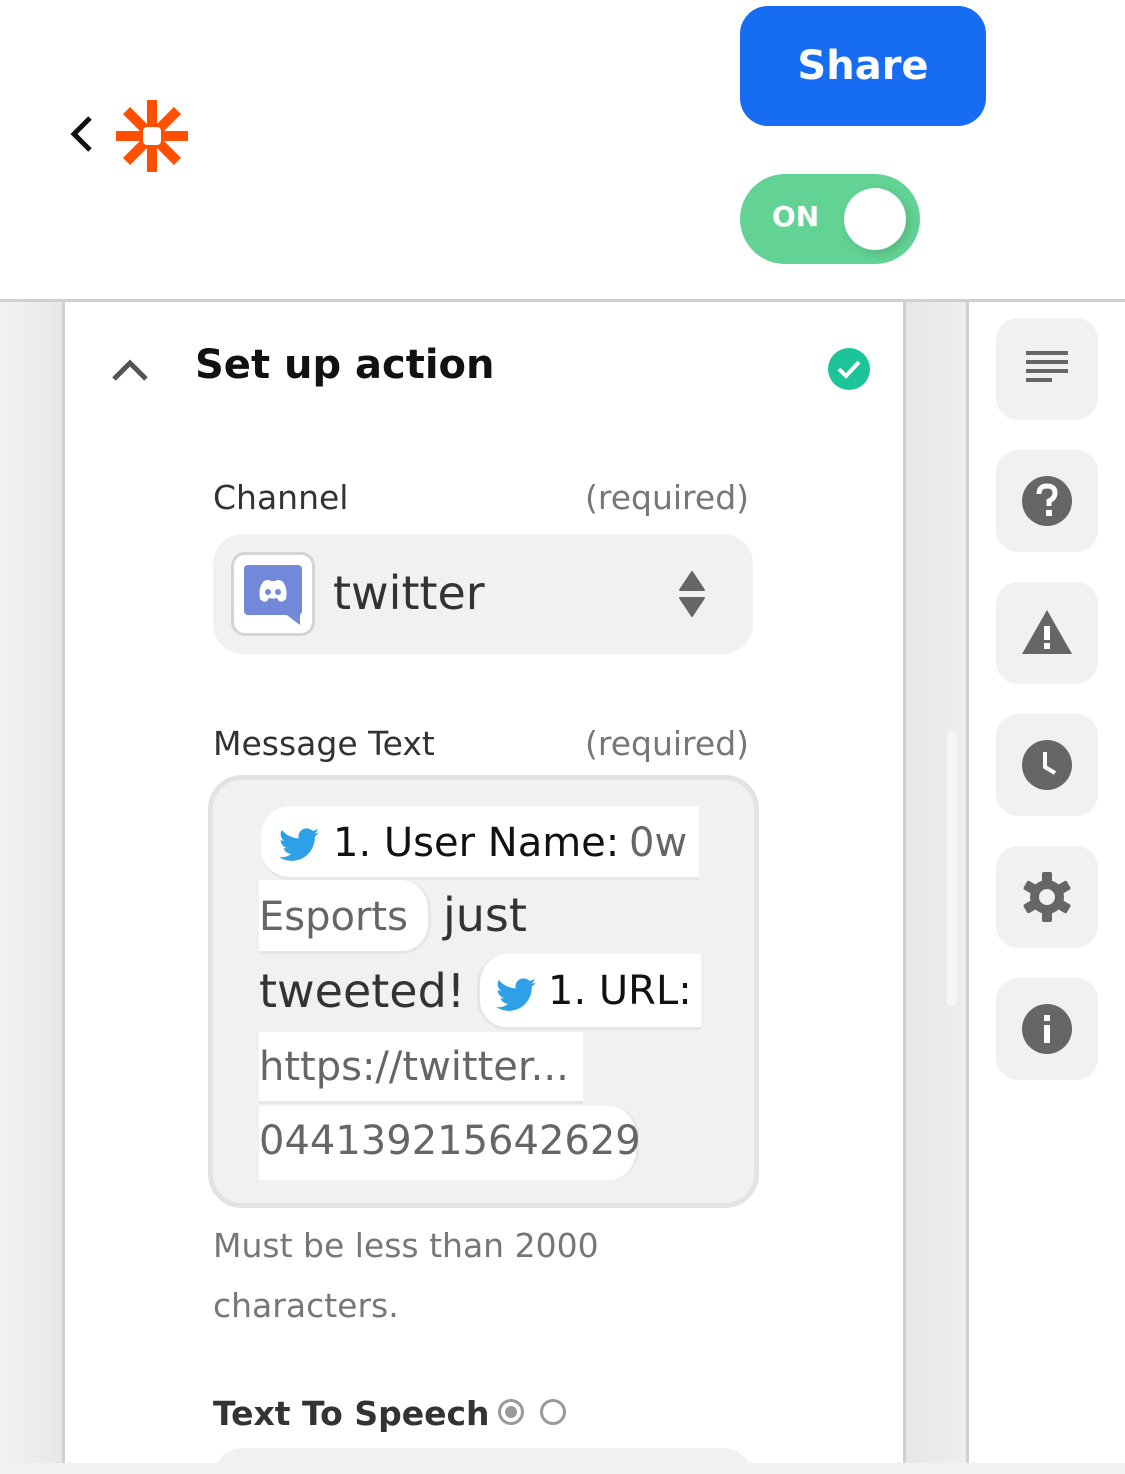  What do you see at coordinates (1047, 366) in the screenshot?
I see `list-lines-icon` at bounding box center [1047, 366].